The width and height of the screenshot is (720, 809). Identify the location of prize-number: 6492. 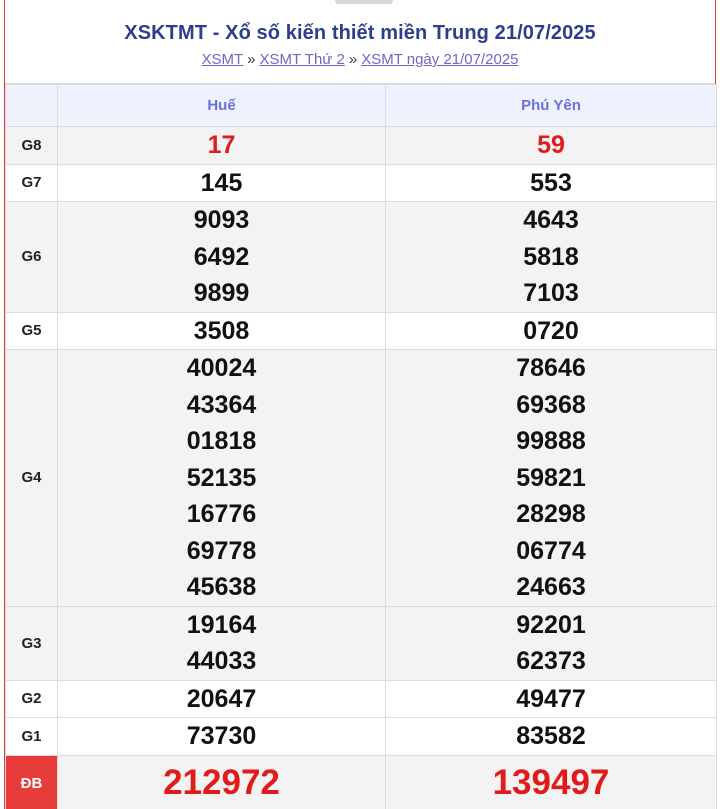
(221, 256).